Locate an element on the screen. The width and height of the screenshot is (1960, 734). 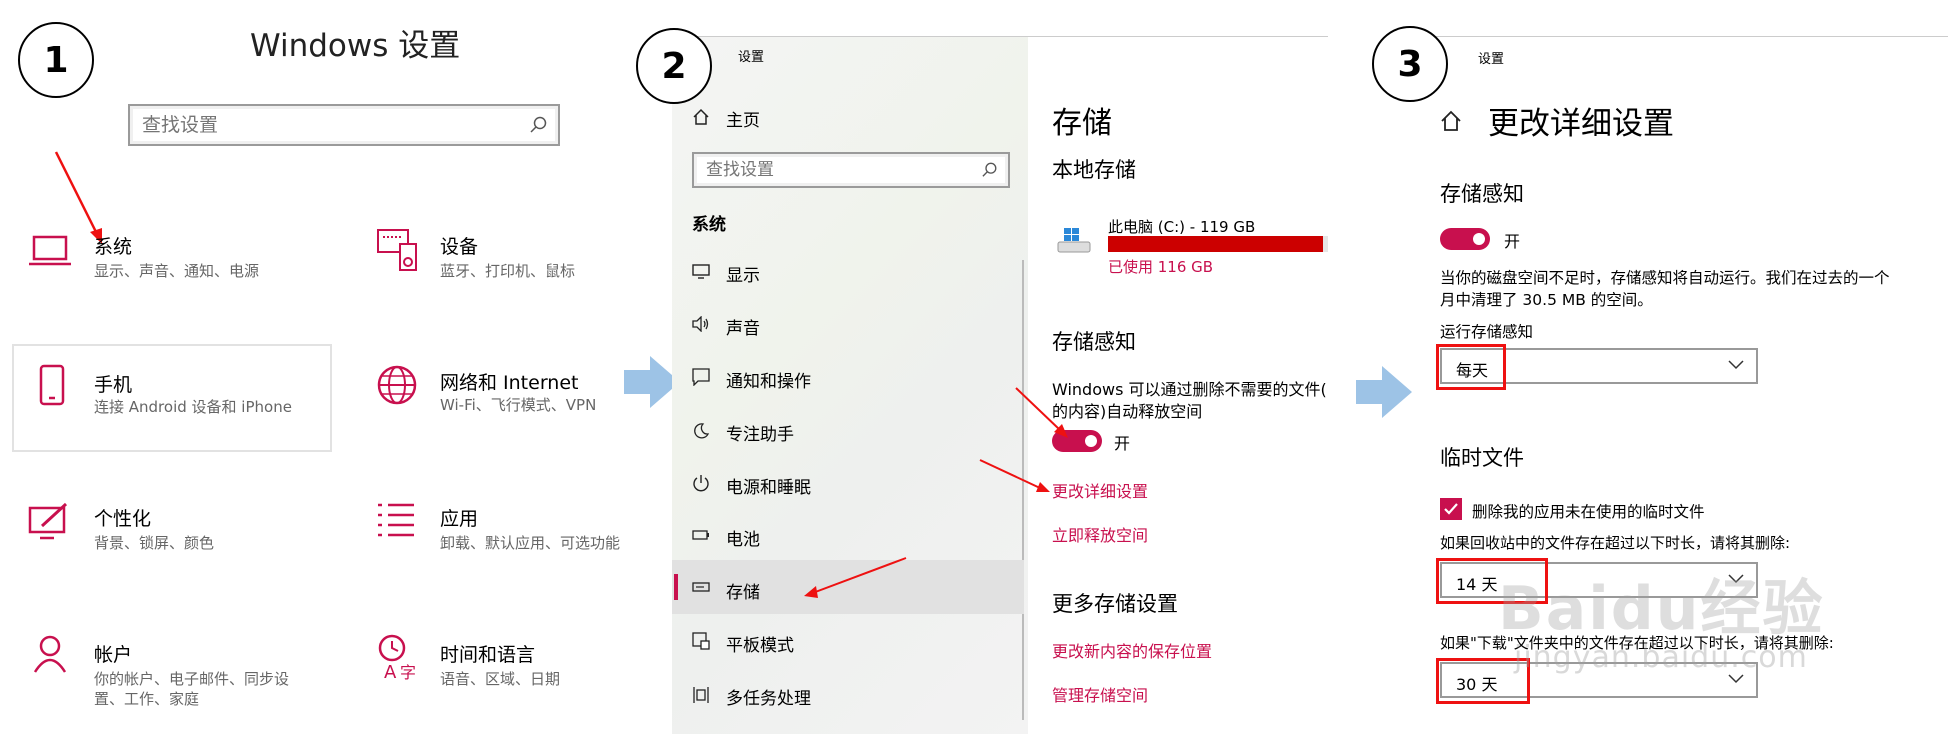
tile-devices: 设备 蓝牙、打印机、鼠标 is located at coordinates (526, 256).